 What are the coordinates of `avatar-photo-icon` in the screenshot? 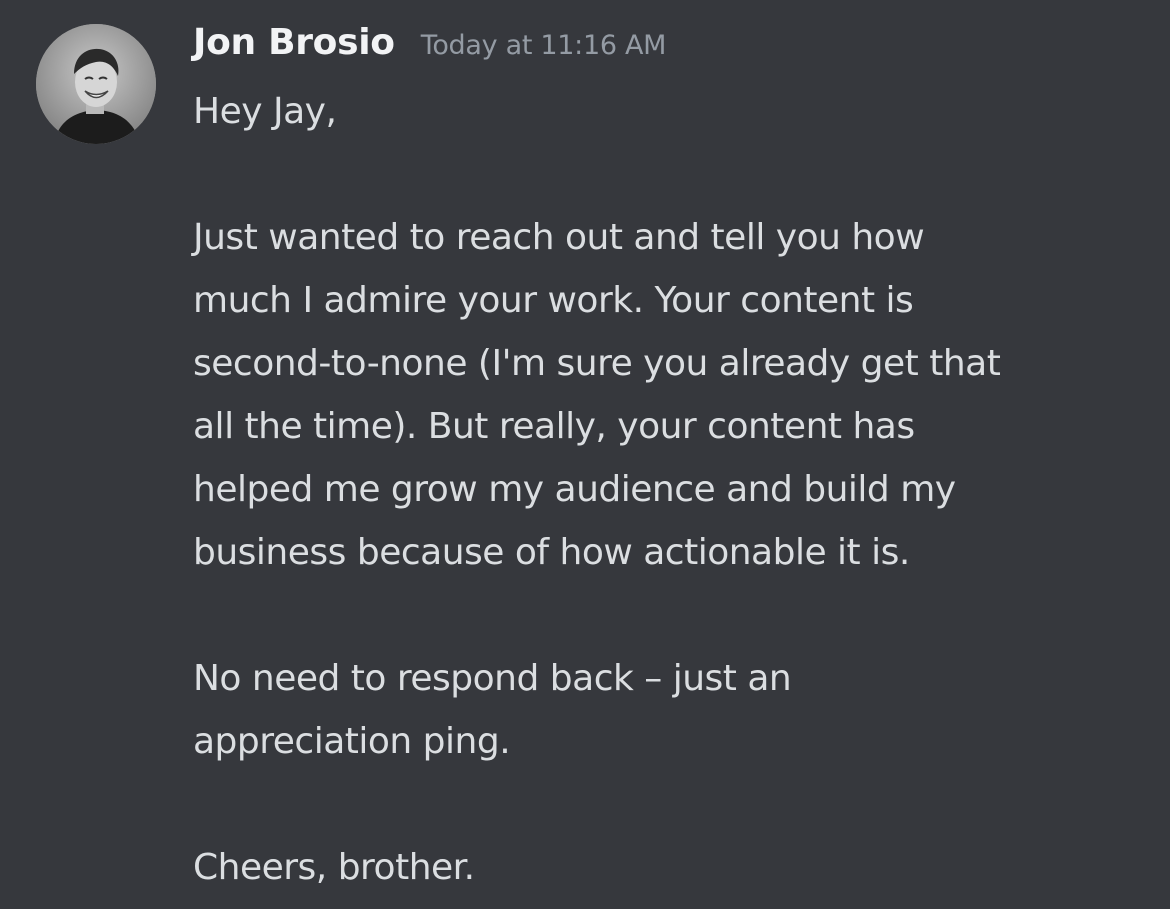 It's located at (96, 84).